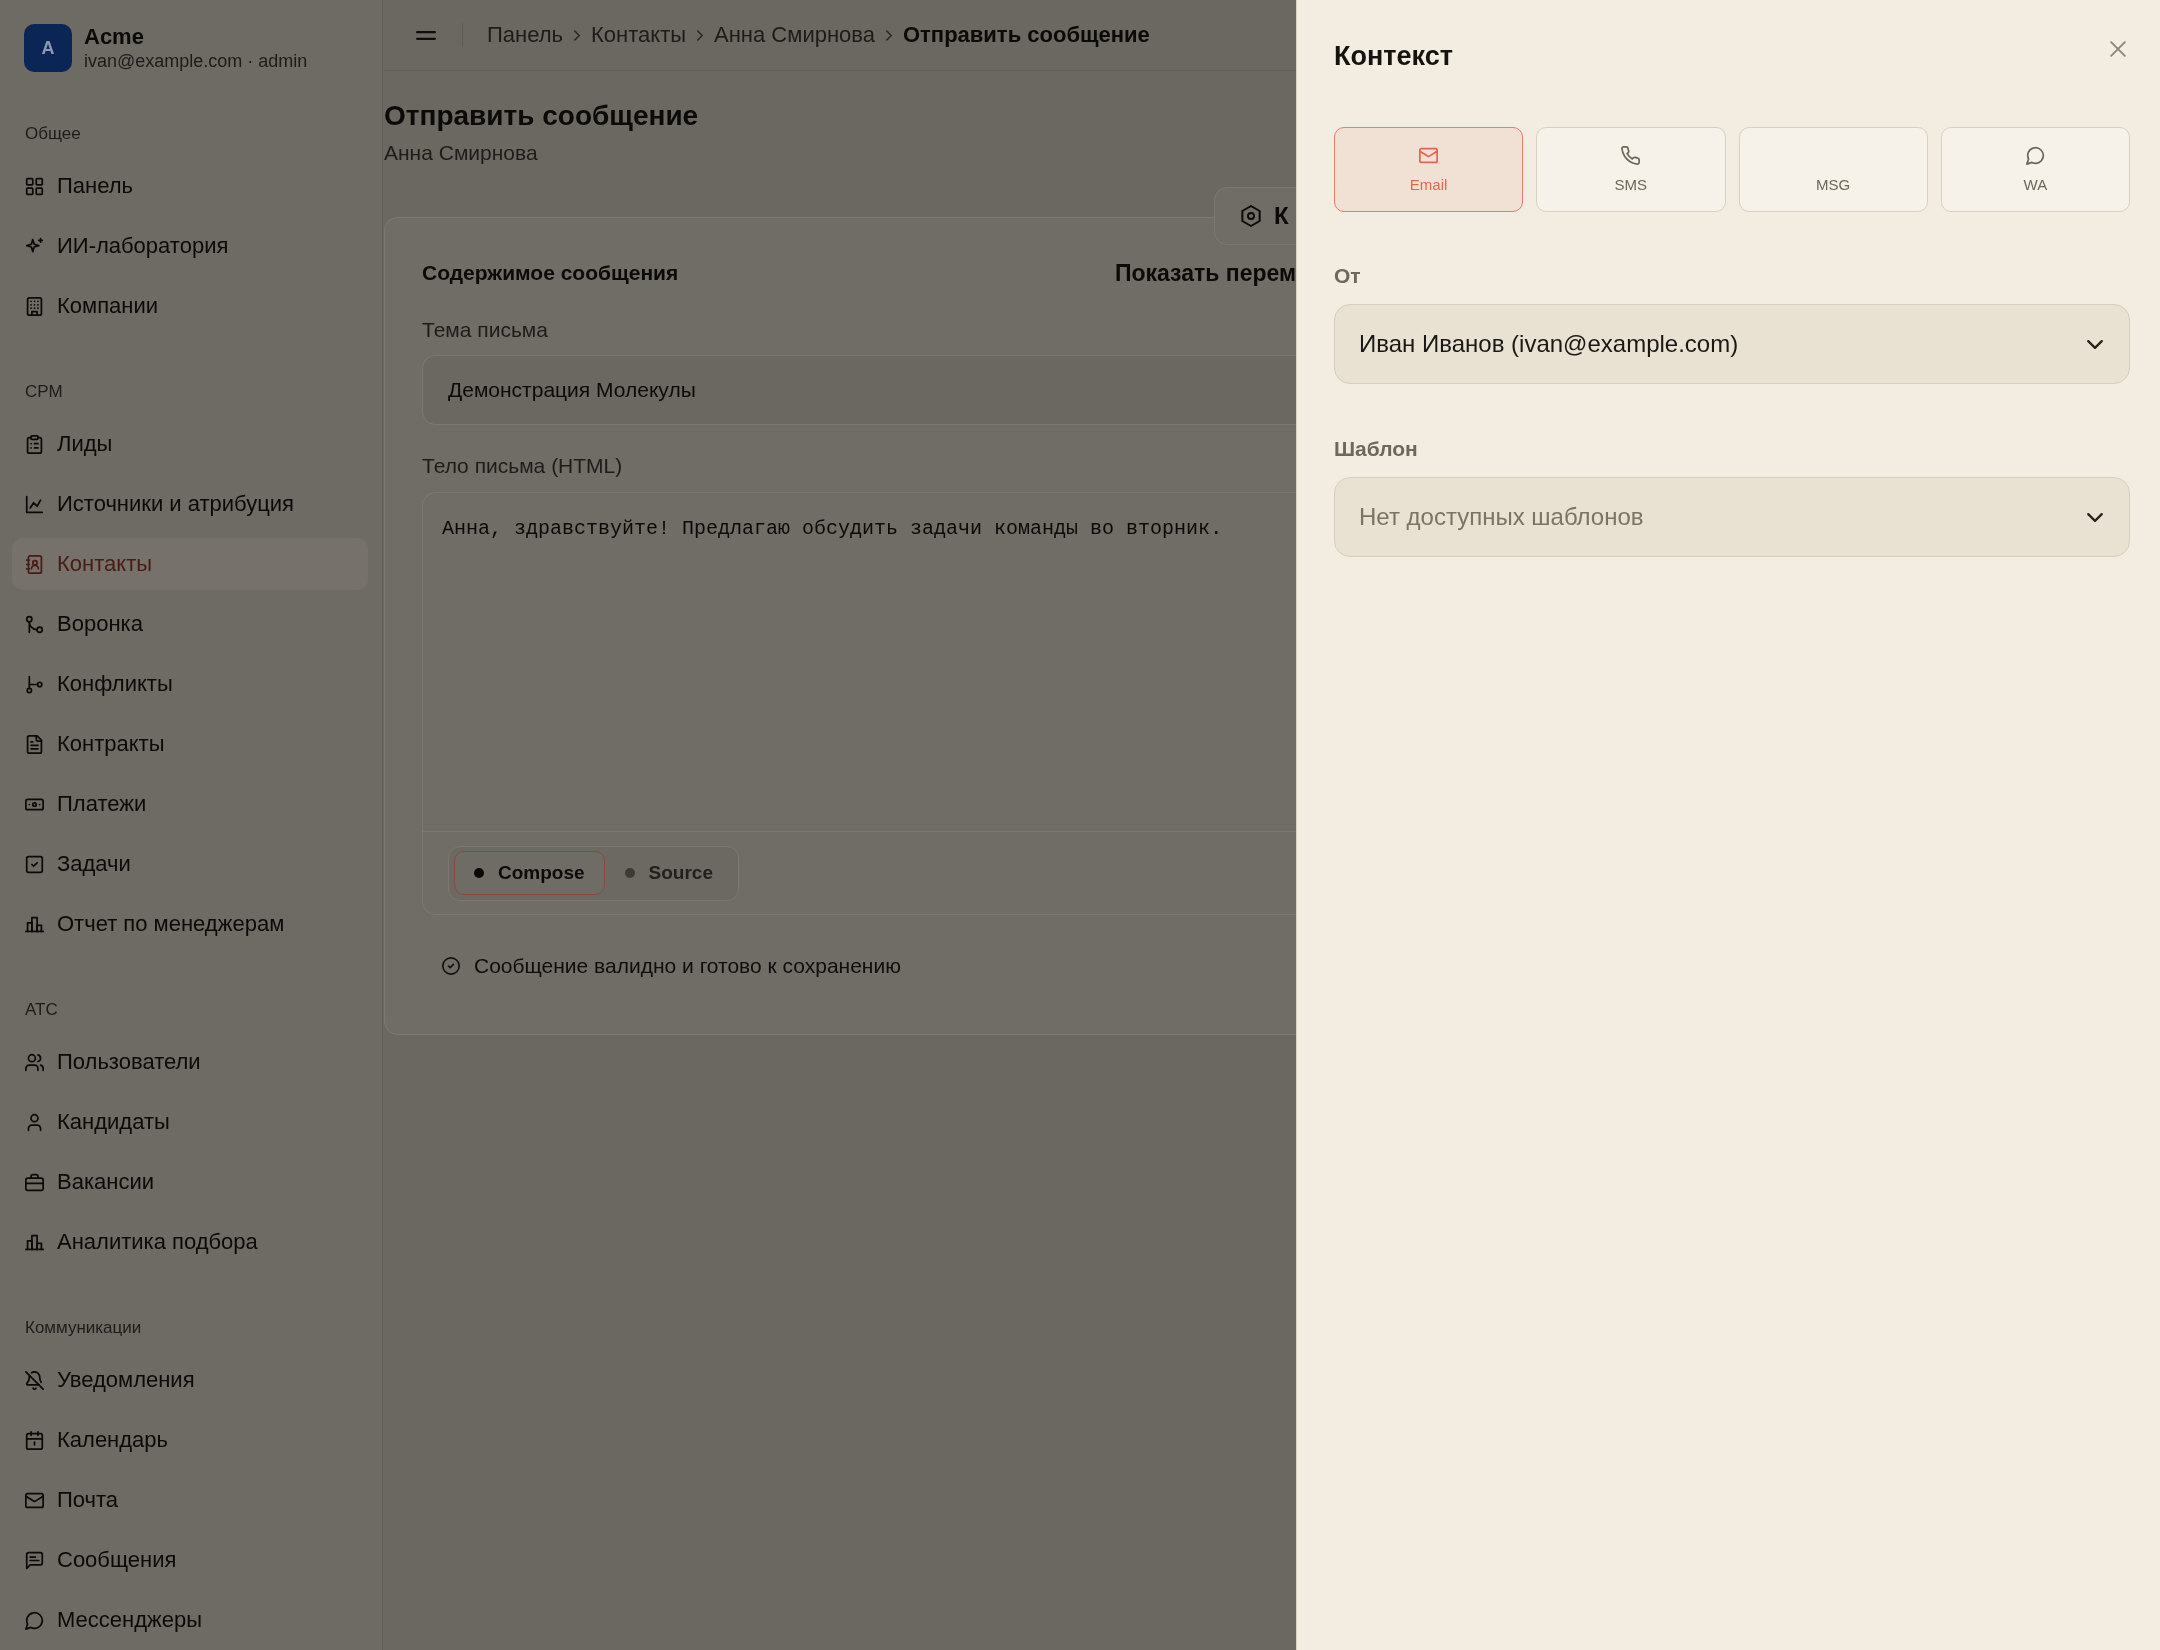 This screenshot has height=1650, width=2160. What do you see at coordinates (2118, 49) in the screenshot?
I see `close-icon` at bounding box center [2118, 49].